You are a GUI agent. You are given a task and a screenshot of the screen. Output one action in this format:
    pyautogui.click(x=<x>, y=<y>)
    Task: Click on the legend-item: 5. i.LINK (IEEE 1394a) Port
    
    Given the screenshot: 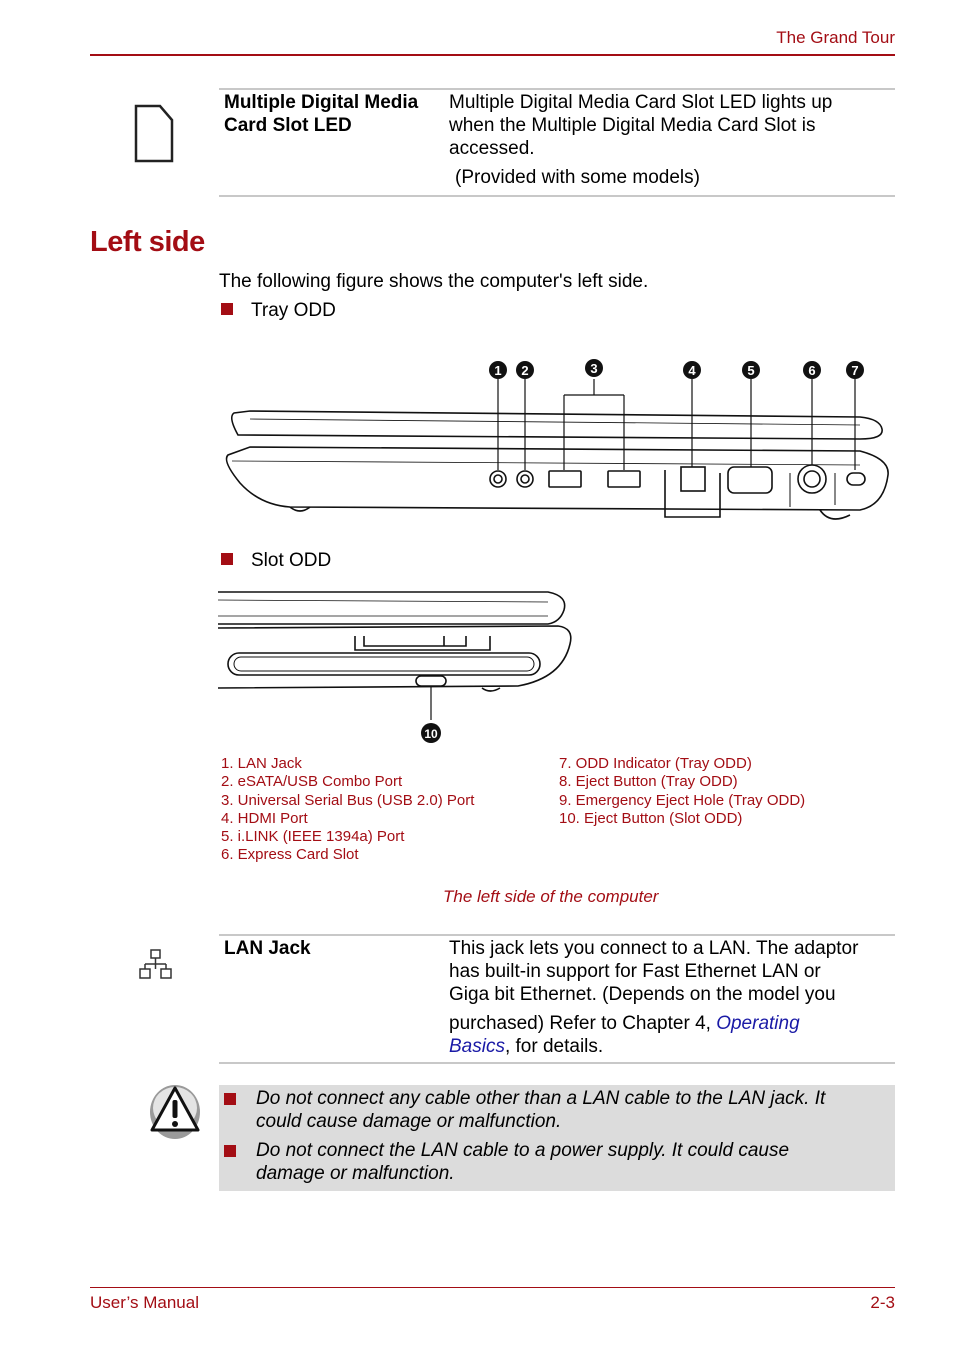 What is the action you would take?
    pyautogui.click(x=313, y=837)
    